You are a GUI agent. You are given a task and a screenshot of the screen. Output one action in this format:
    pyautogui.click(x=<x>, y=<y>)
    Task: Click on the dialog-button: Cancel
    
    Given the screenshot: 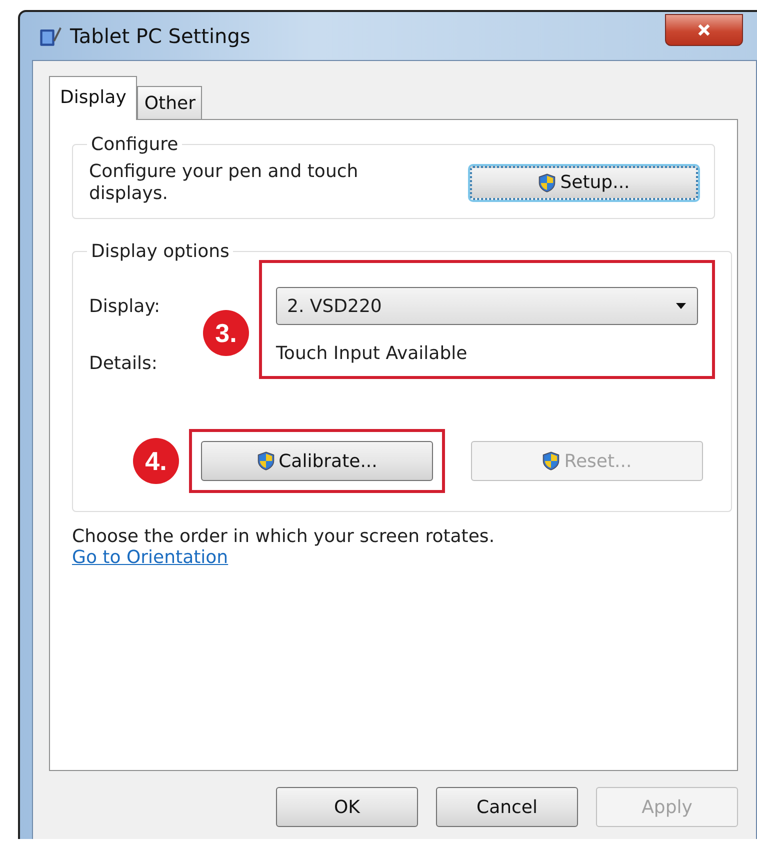 What is the action you would take?
    pyautogui.click(x=507, y=807)
    